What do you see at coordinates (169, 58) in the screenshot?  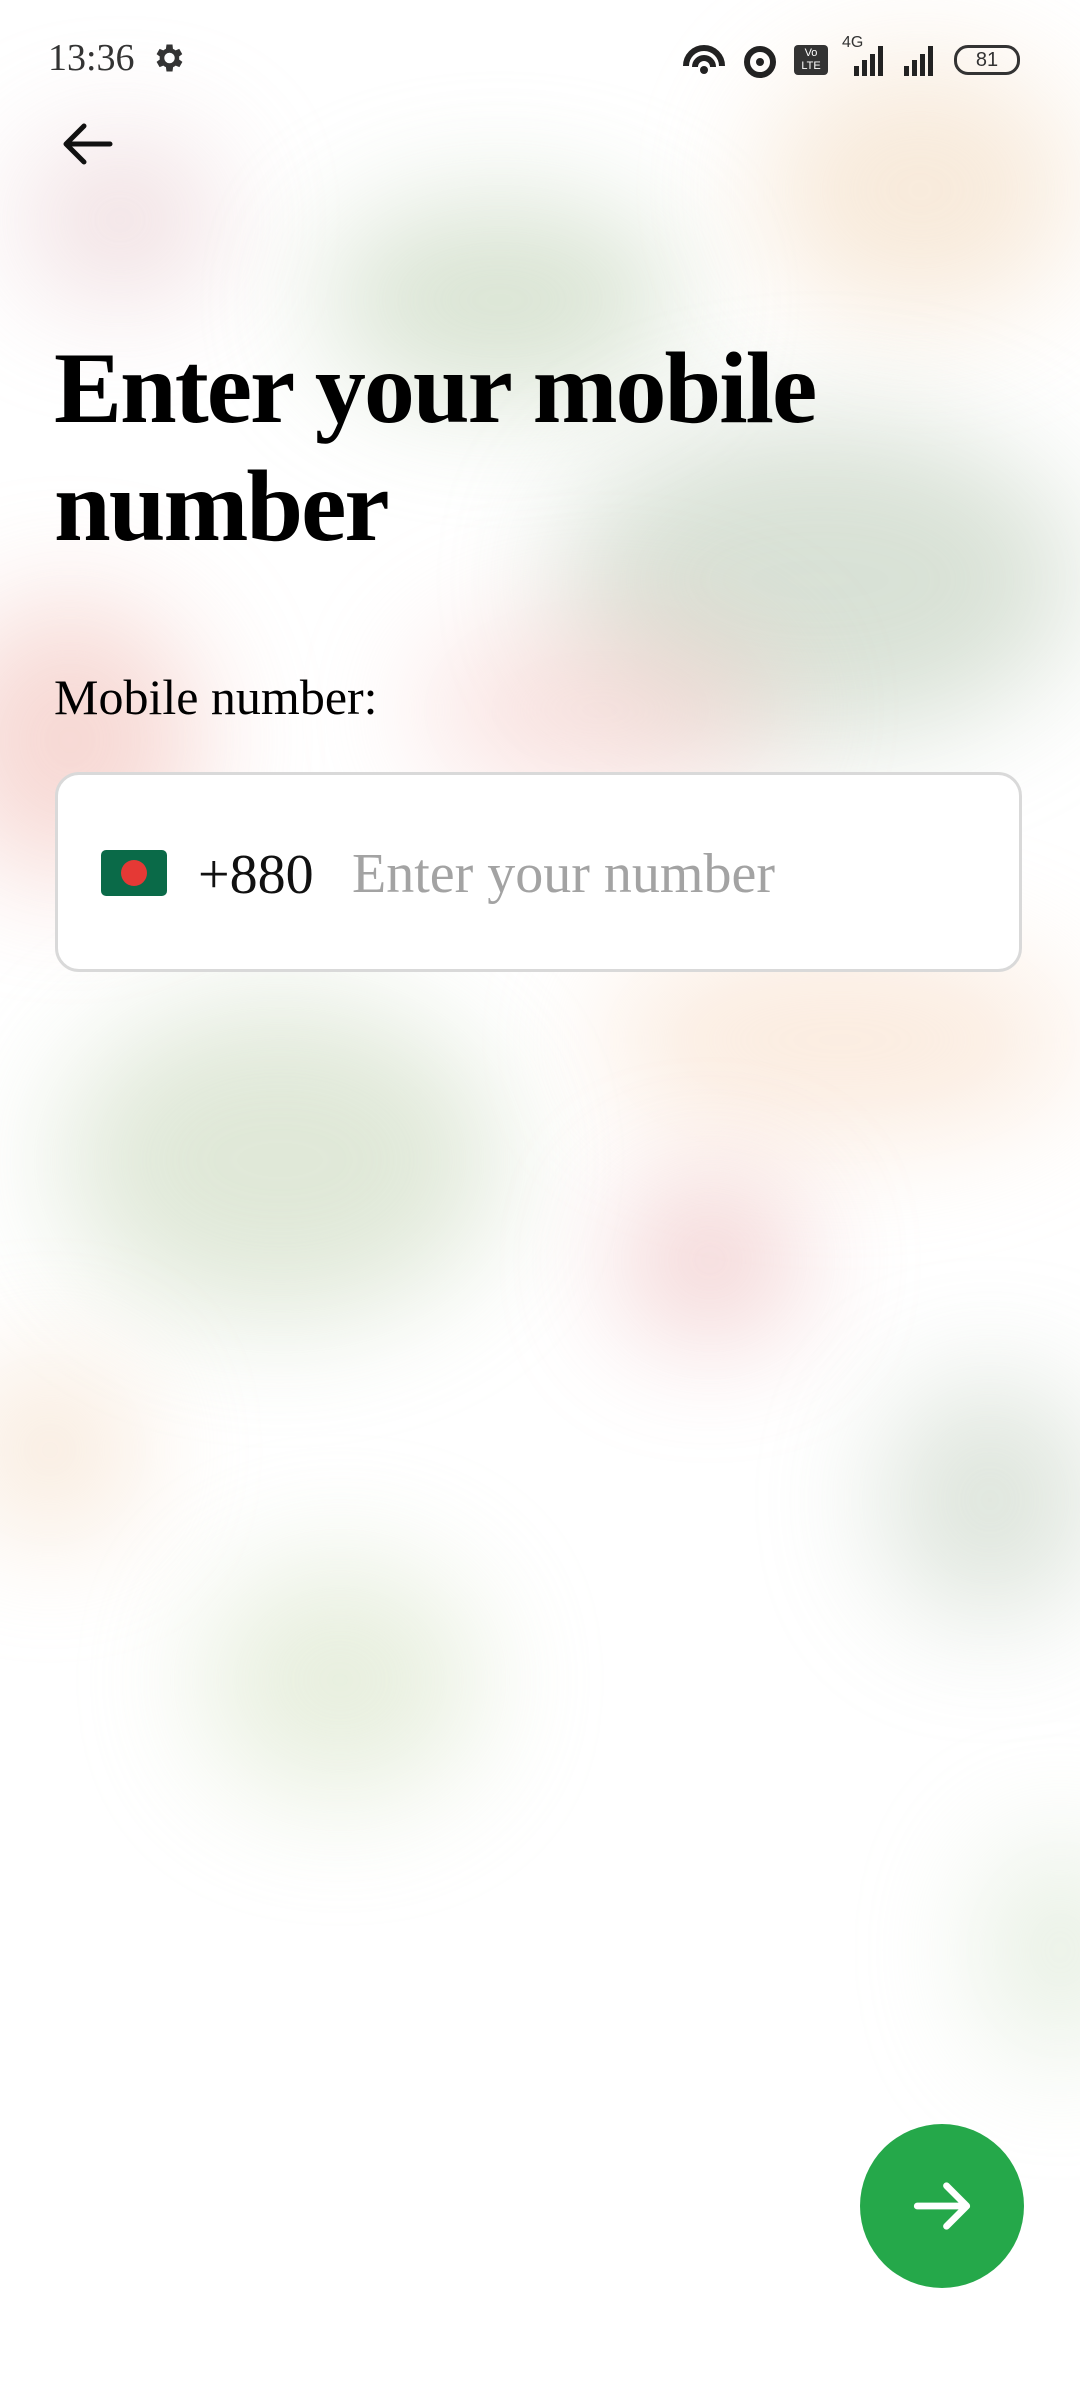 I see `gear-icon` at bounding box center [169, 58].